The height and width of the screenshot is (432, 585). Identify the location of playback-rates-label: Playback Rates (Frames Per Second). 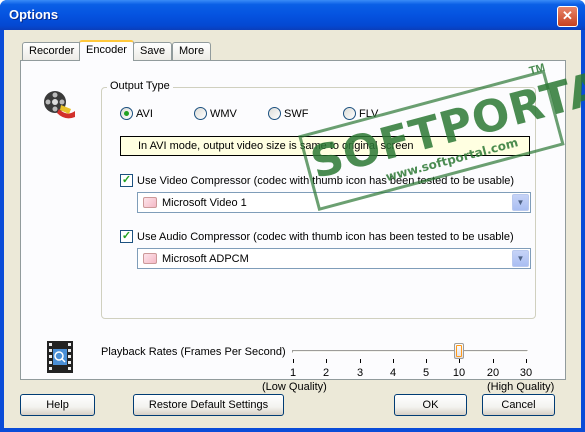
(193, 352).